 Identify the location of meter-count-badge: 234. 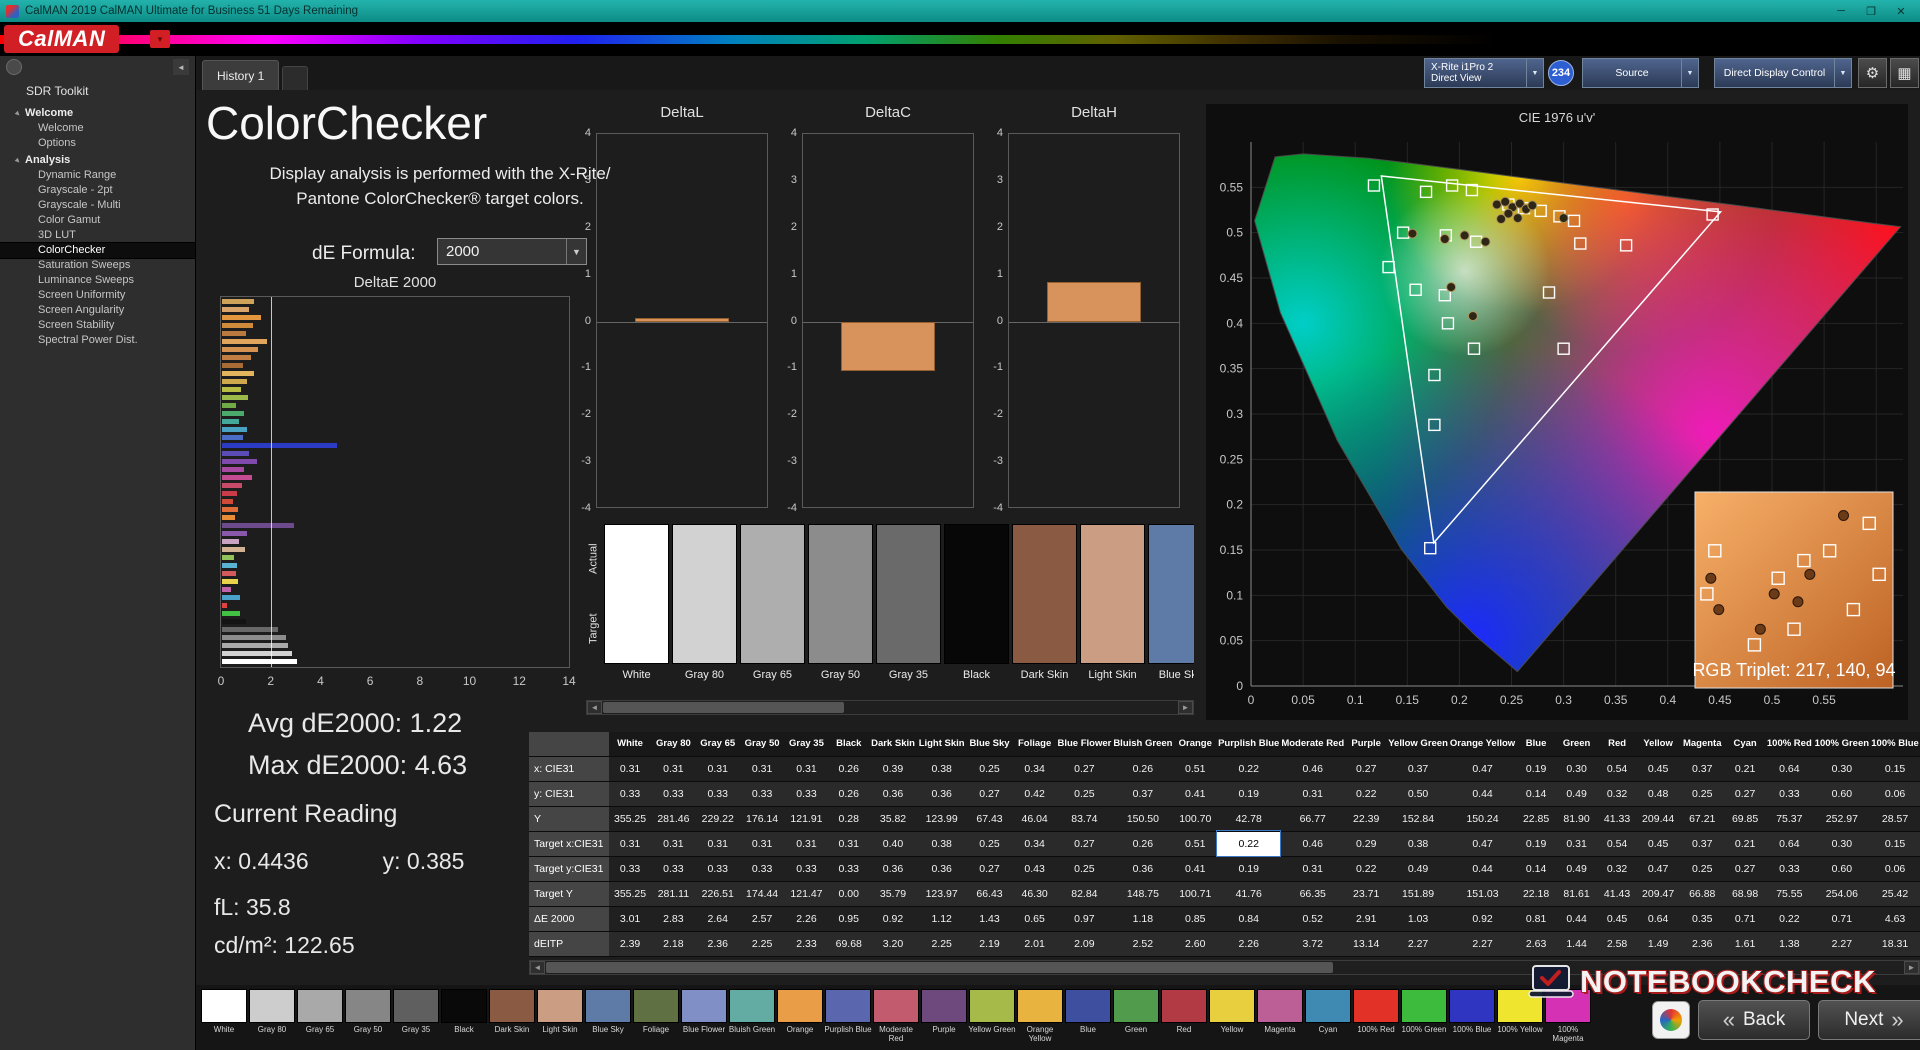
(1561, 73).